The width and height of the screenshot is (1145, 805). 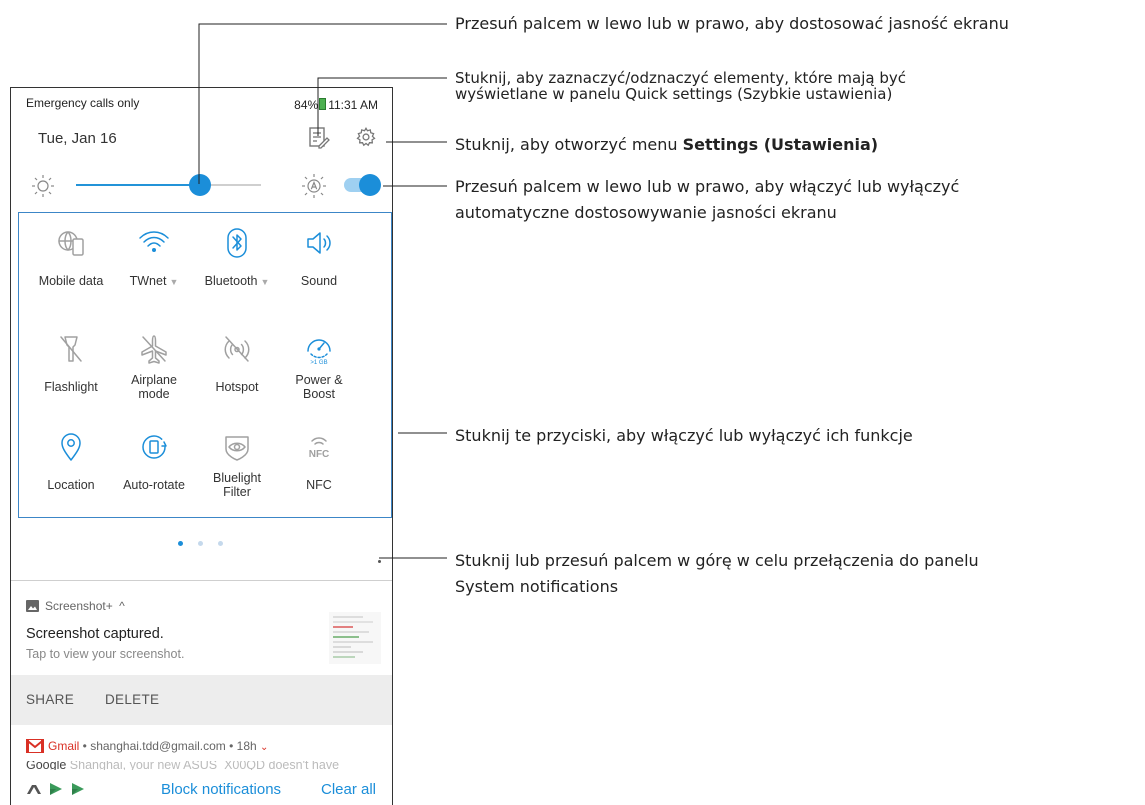 What do you see at coordinates (322, 291) in the screenshot?
I see `callout-lines` at bounding box center [322, 291].